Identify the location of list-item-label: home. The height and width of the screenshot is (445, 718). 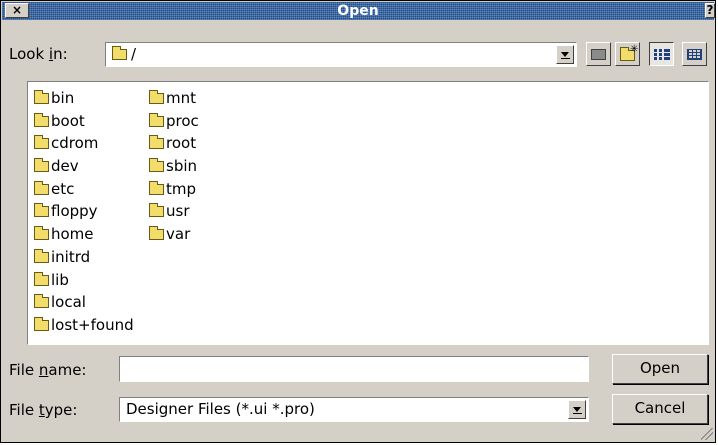
(72, 234).